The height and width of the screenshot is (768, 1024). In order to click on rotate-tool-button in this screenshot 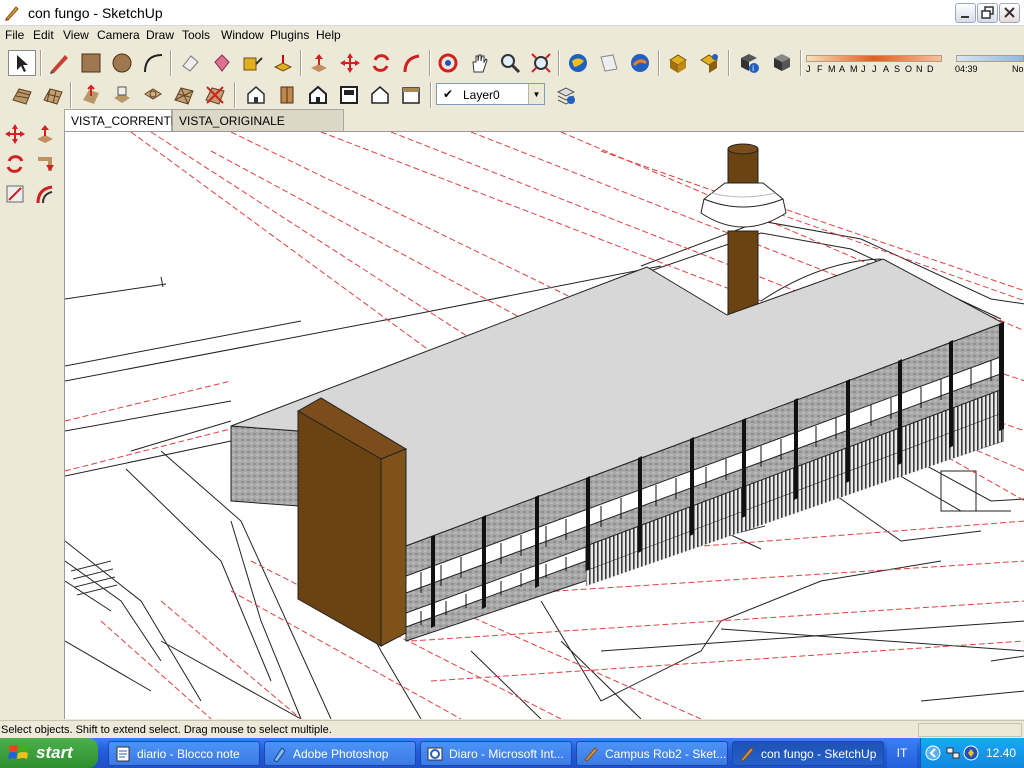, I will do `click(381, 63)`.